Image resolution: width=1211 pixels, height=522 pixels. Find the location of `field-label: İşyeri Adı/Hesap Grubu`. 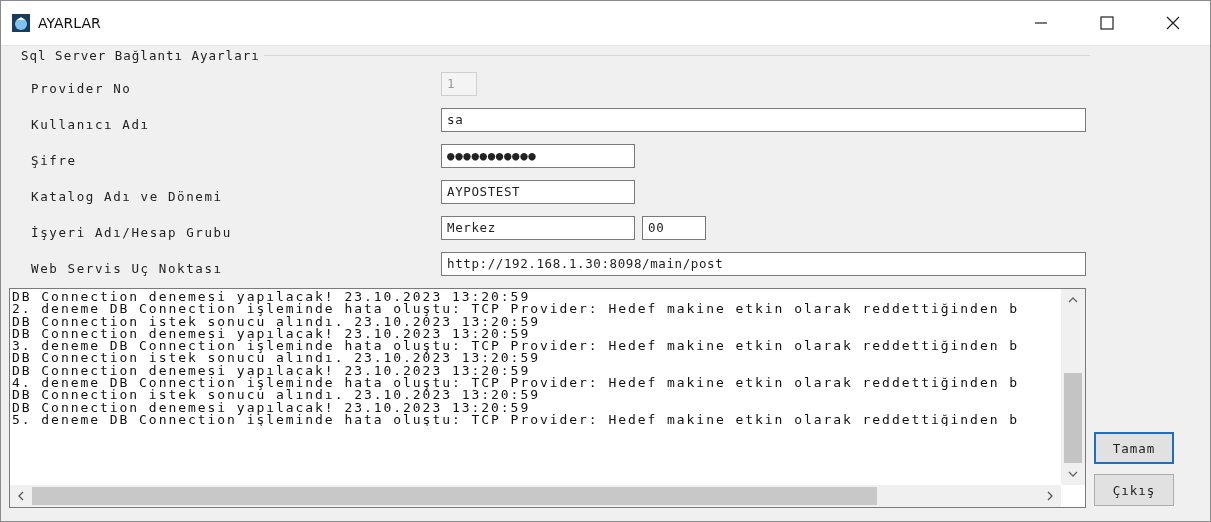

field-label: İşyeri Adı/Hesap Grubu is located at coordinates (131, 232).